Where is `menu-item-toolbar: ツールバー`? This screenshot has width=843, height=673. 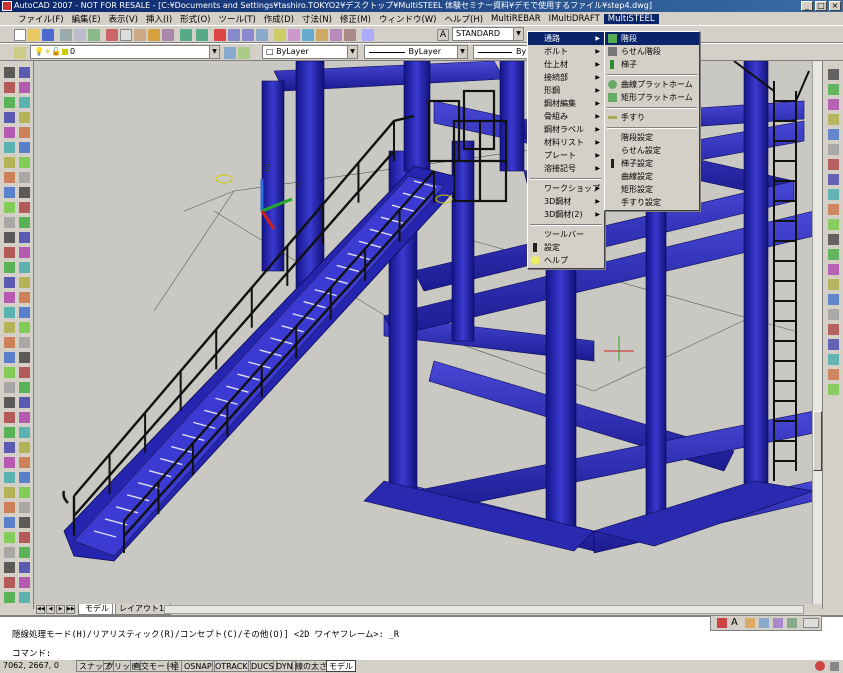
menu-item-toolbar: ツールバー is located at coordinates (566, 234).